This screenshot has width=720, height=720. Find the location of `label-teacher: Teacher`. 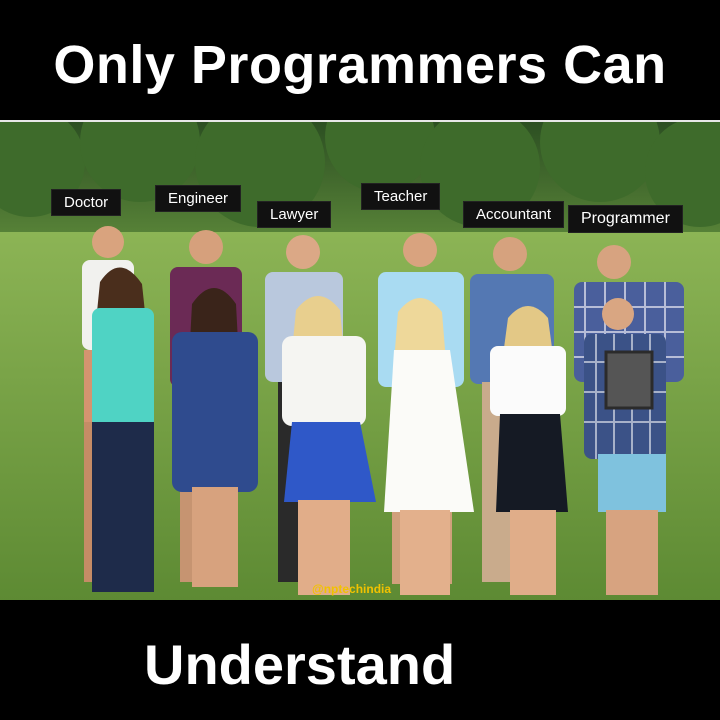

label-teacher: Teacher is located at coordinates (401, 196).